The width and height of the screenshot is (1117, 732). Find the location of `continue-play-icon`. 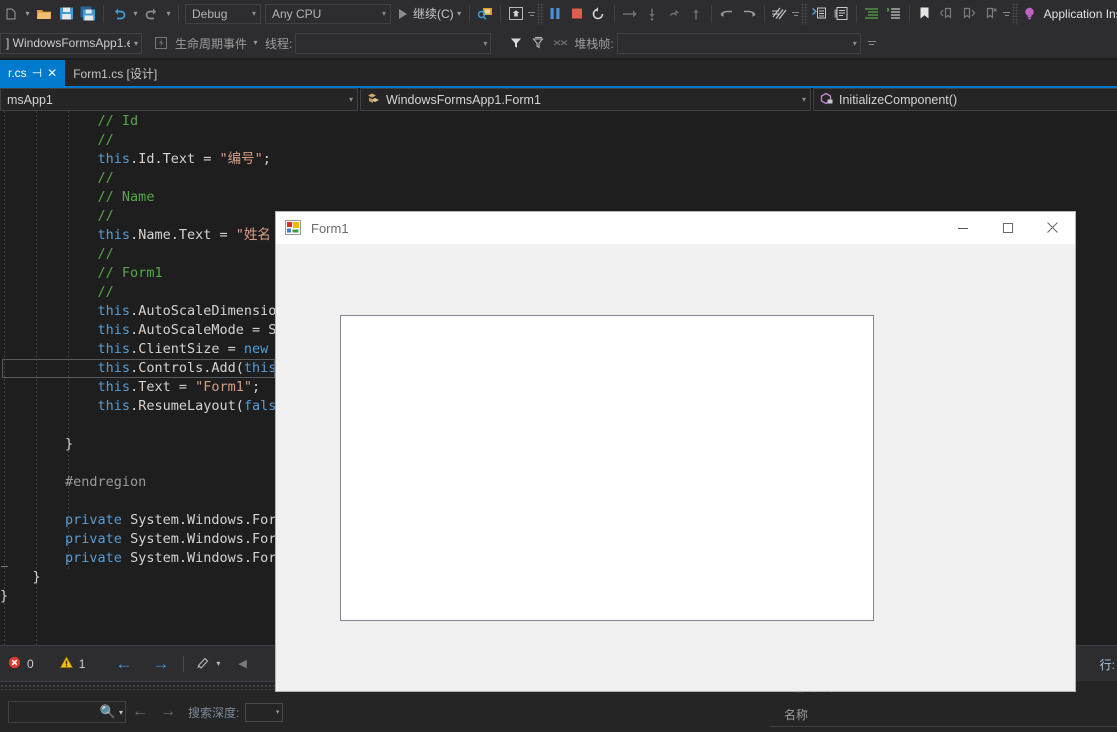

continue-play-icon is located at coordinates (403, 14).